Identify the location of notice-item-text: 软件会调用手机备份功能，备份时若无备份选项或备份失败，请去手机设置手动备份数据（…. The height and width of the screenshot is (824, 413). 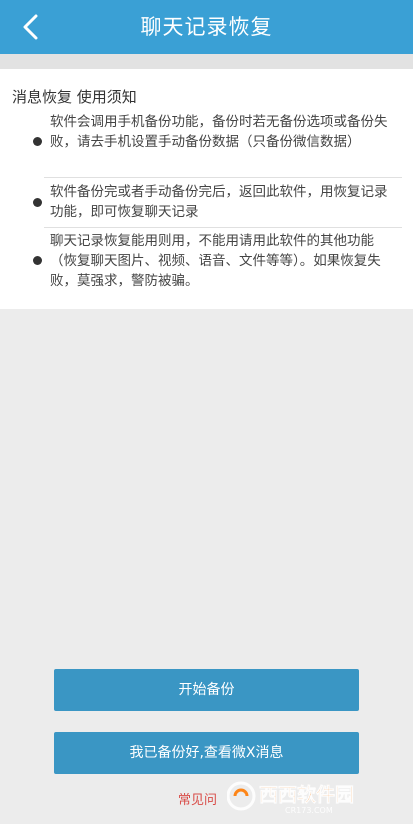
(219, 132).